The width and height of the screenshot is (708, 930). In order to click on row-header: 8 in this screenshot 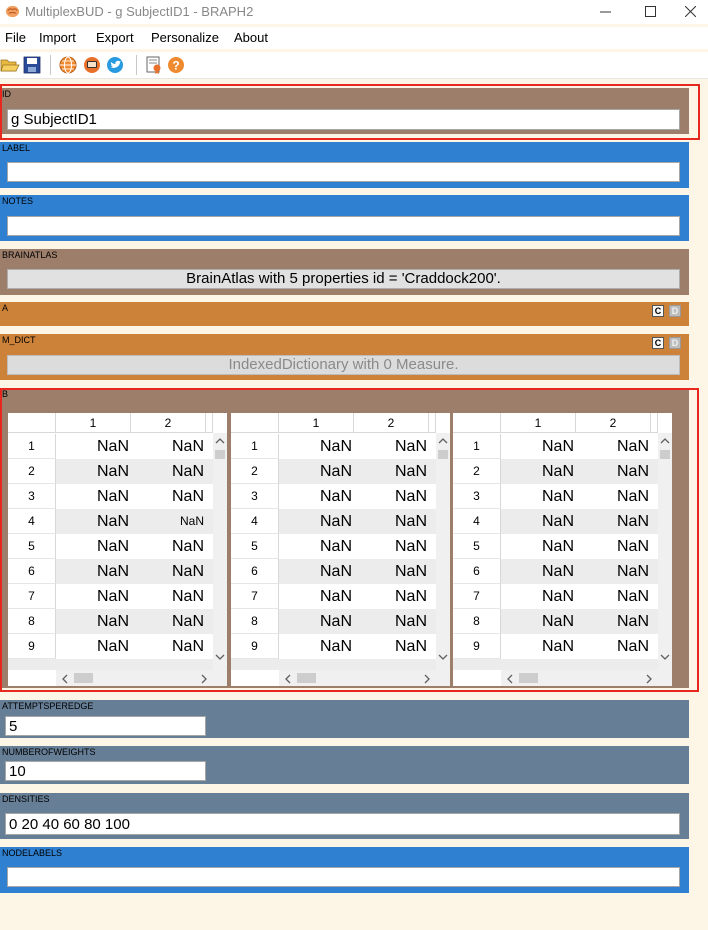, I will do `click(255, 621)`.